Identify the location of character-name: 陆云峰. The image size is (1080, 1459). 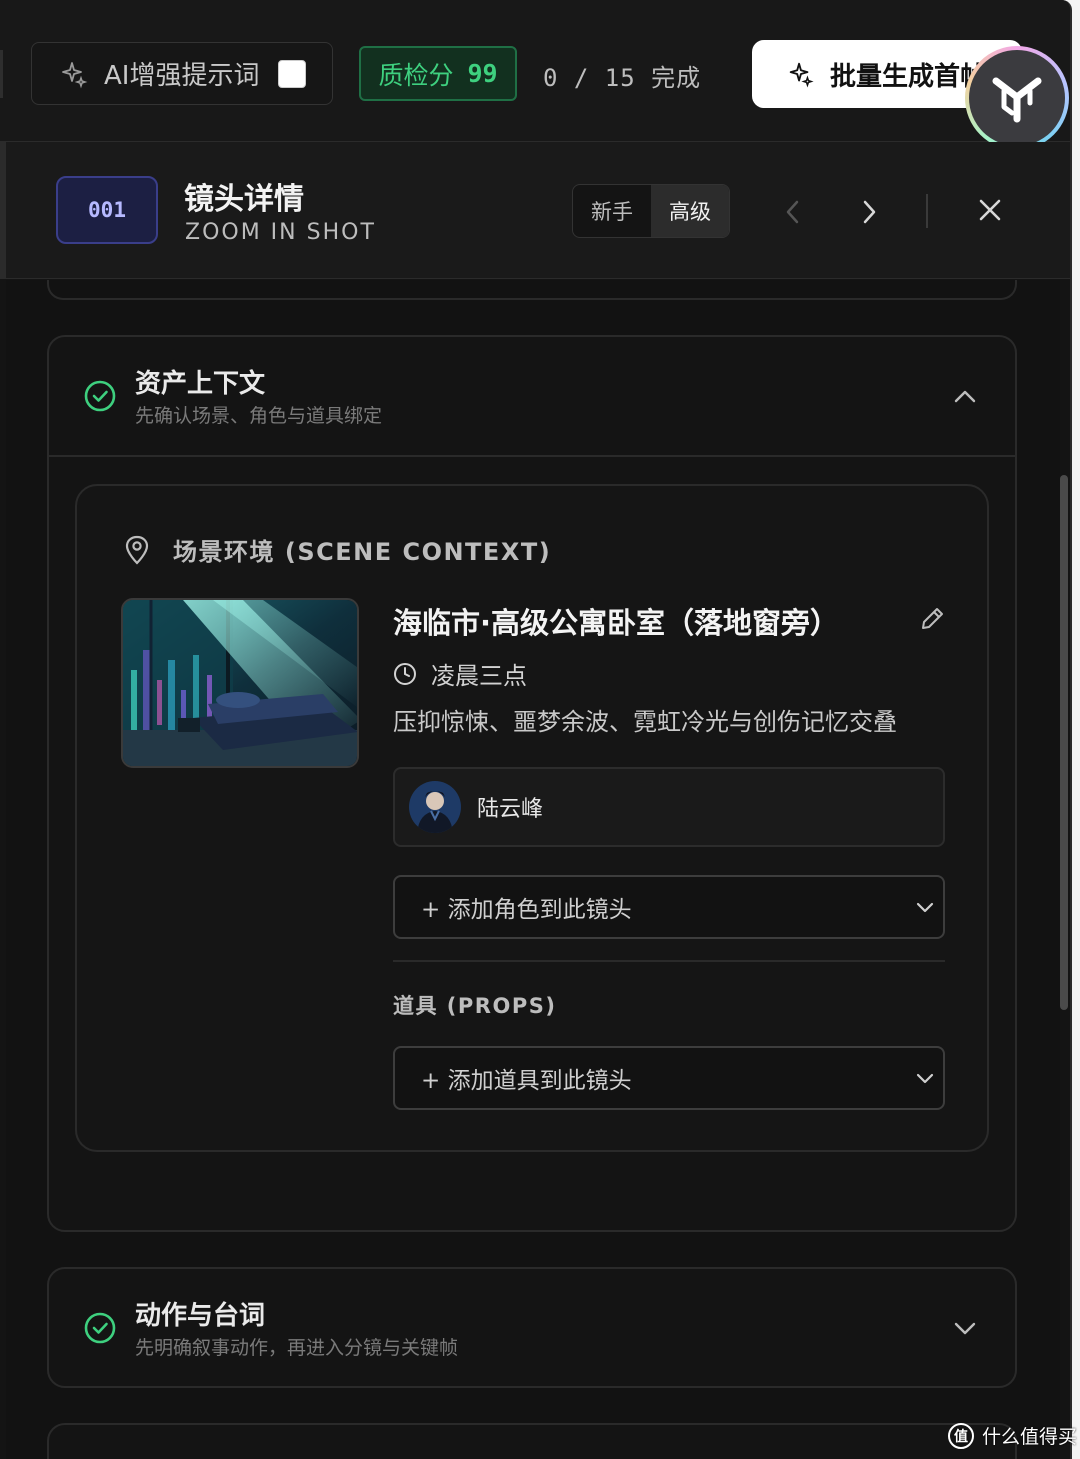
(510, 809).